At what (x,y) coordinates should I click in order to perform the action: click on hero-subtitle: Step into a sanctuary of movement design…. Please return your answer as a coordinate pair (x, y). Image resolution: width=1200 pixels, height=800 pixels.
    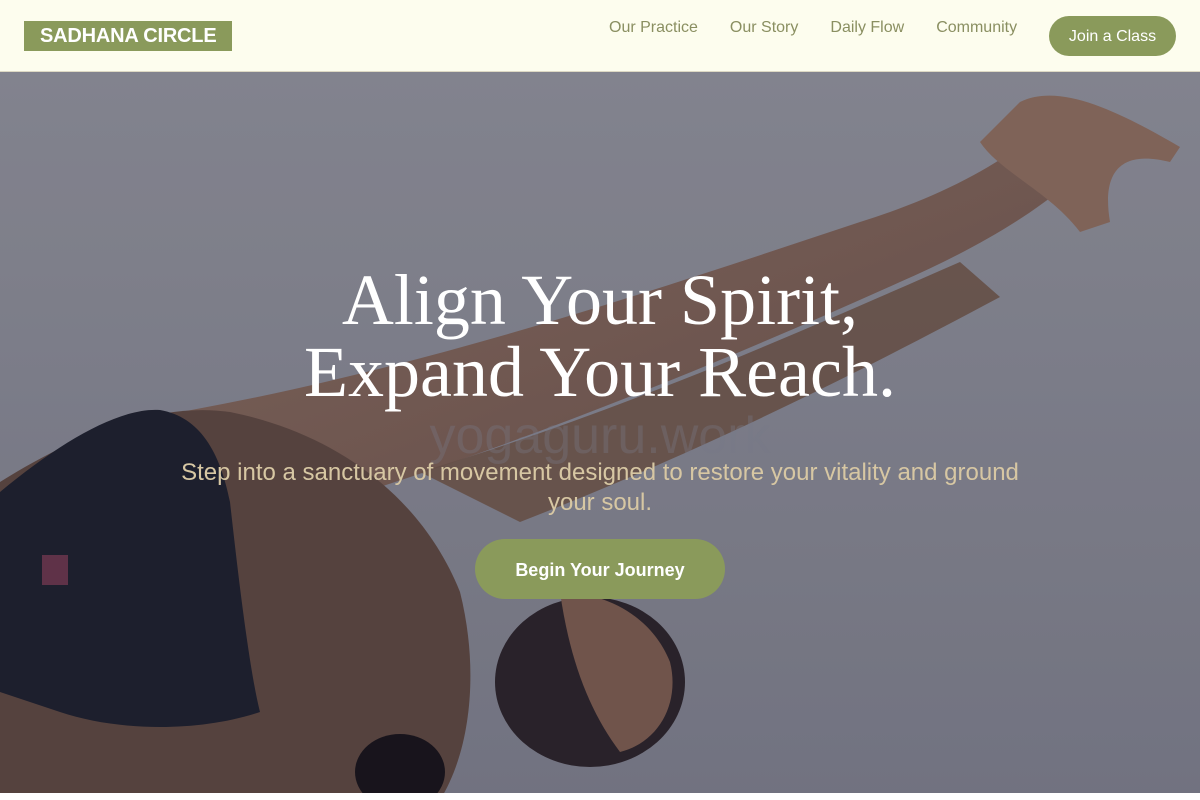
    Looking at the image, I should click on (600, 487).